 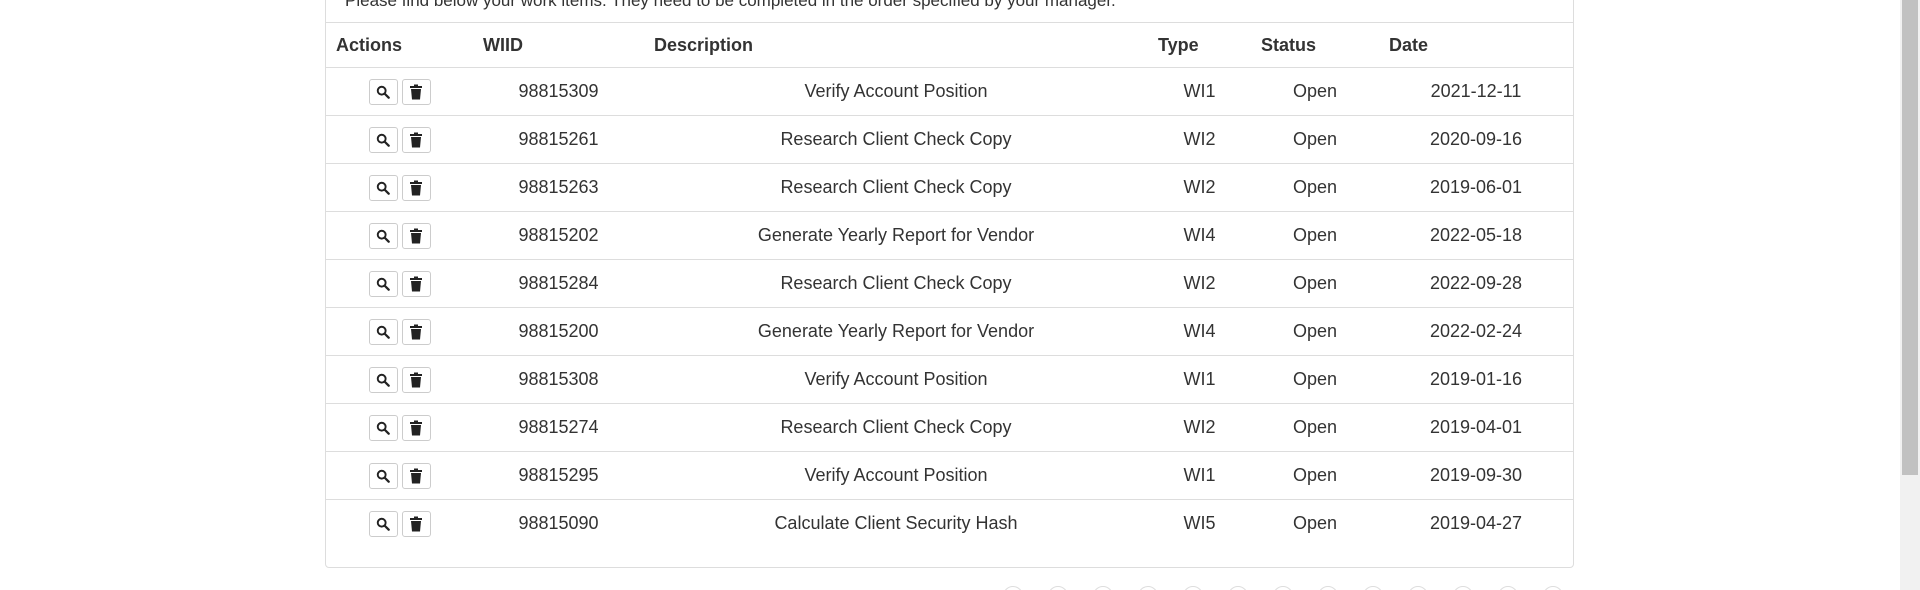 I want to click on cell-type: WI5, so click(x=1199, y=523).